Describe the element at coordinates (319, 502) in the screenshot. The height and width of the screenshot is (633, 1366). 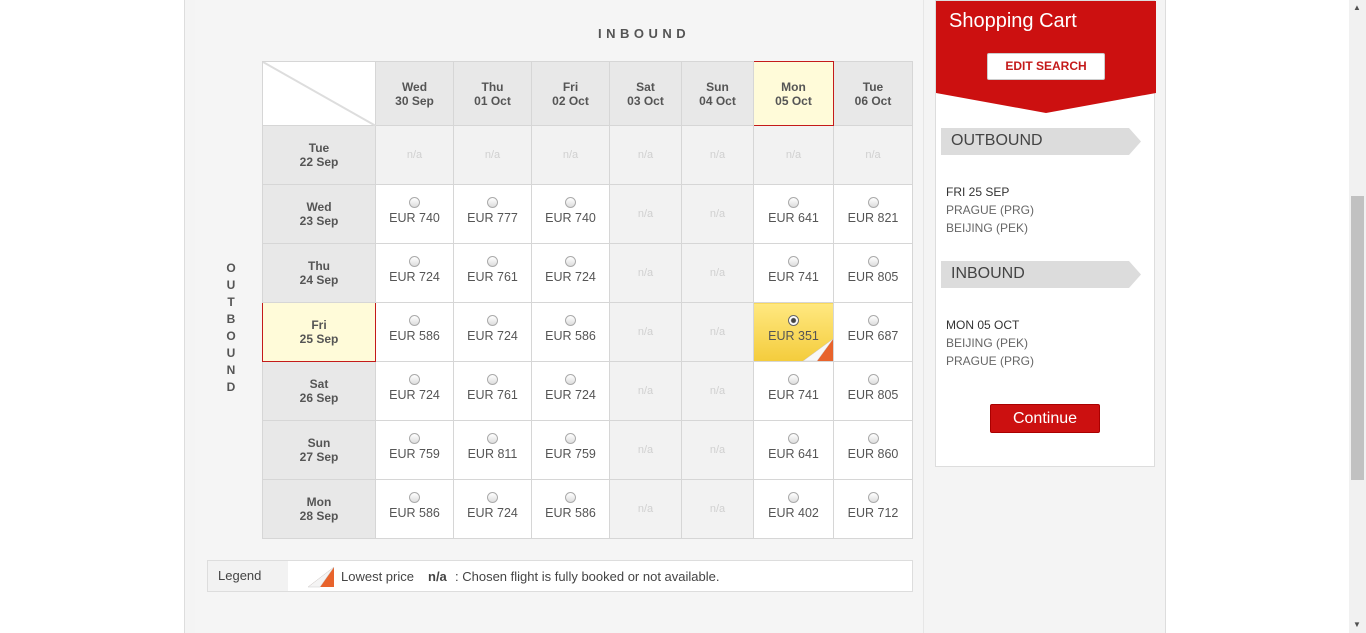
I see `row-day: Mon` at that location.